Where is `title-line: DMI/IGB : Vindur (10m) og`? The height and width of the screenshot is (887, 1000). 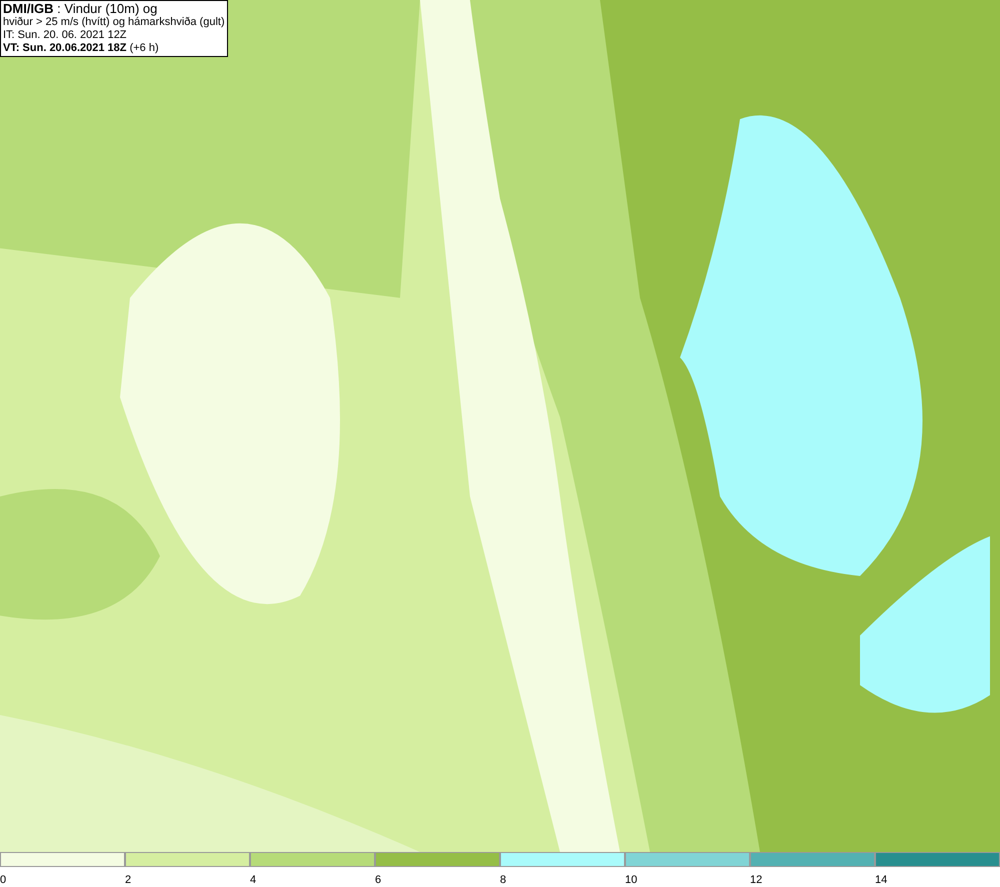 title-line: DMI/IGB : Vindur (10m) og is located at coordinates (80, 9).